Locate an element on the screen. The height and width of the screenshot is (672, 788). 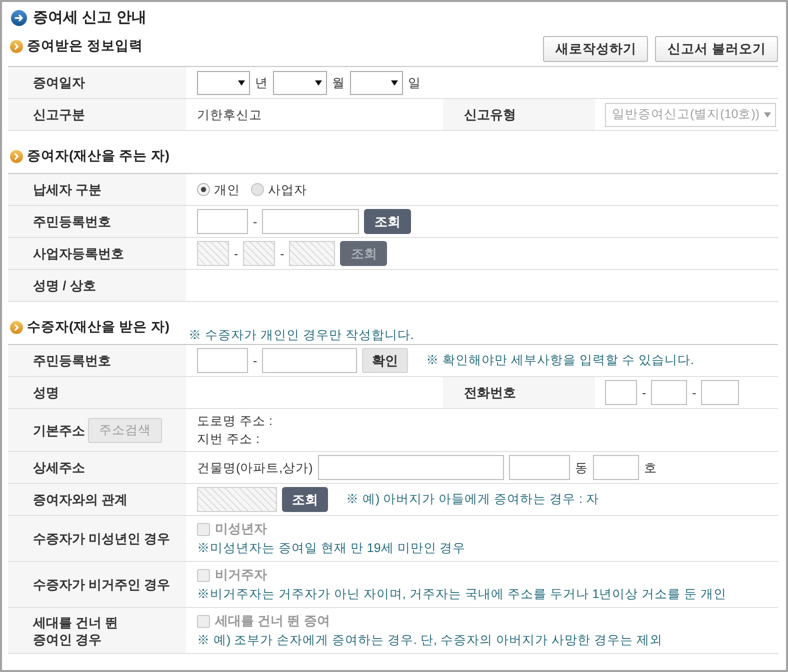
section-title: 증여자(재산을 주는 자) is located at coordinates (98, 155).